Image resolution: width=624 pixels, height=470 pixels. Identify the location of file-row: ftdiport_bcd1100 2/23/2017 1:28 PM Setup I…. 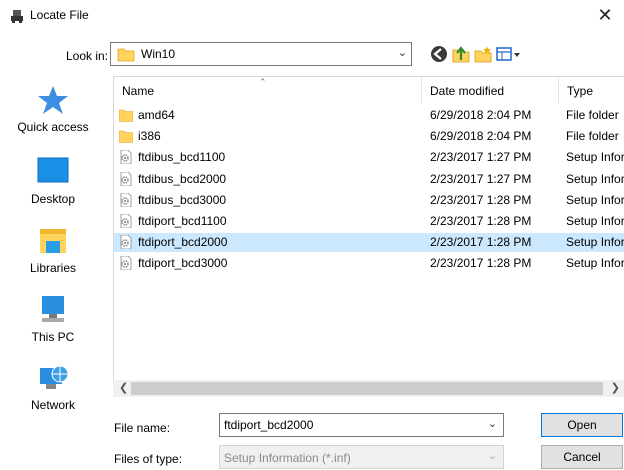
(369, 221).